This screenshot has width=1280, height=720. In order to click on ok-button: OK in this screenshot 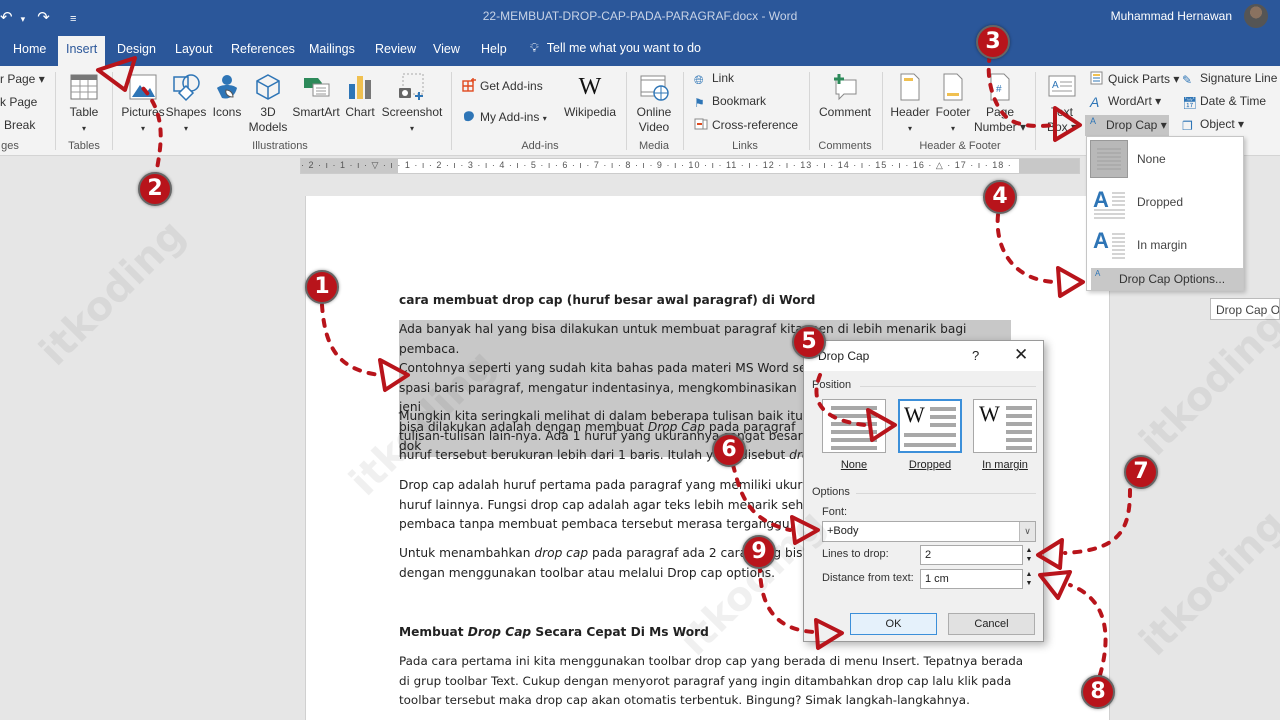, I will do `click(893, 624)`.